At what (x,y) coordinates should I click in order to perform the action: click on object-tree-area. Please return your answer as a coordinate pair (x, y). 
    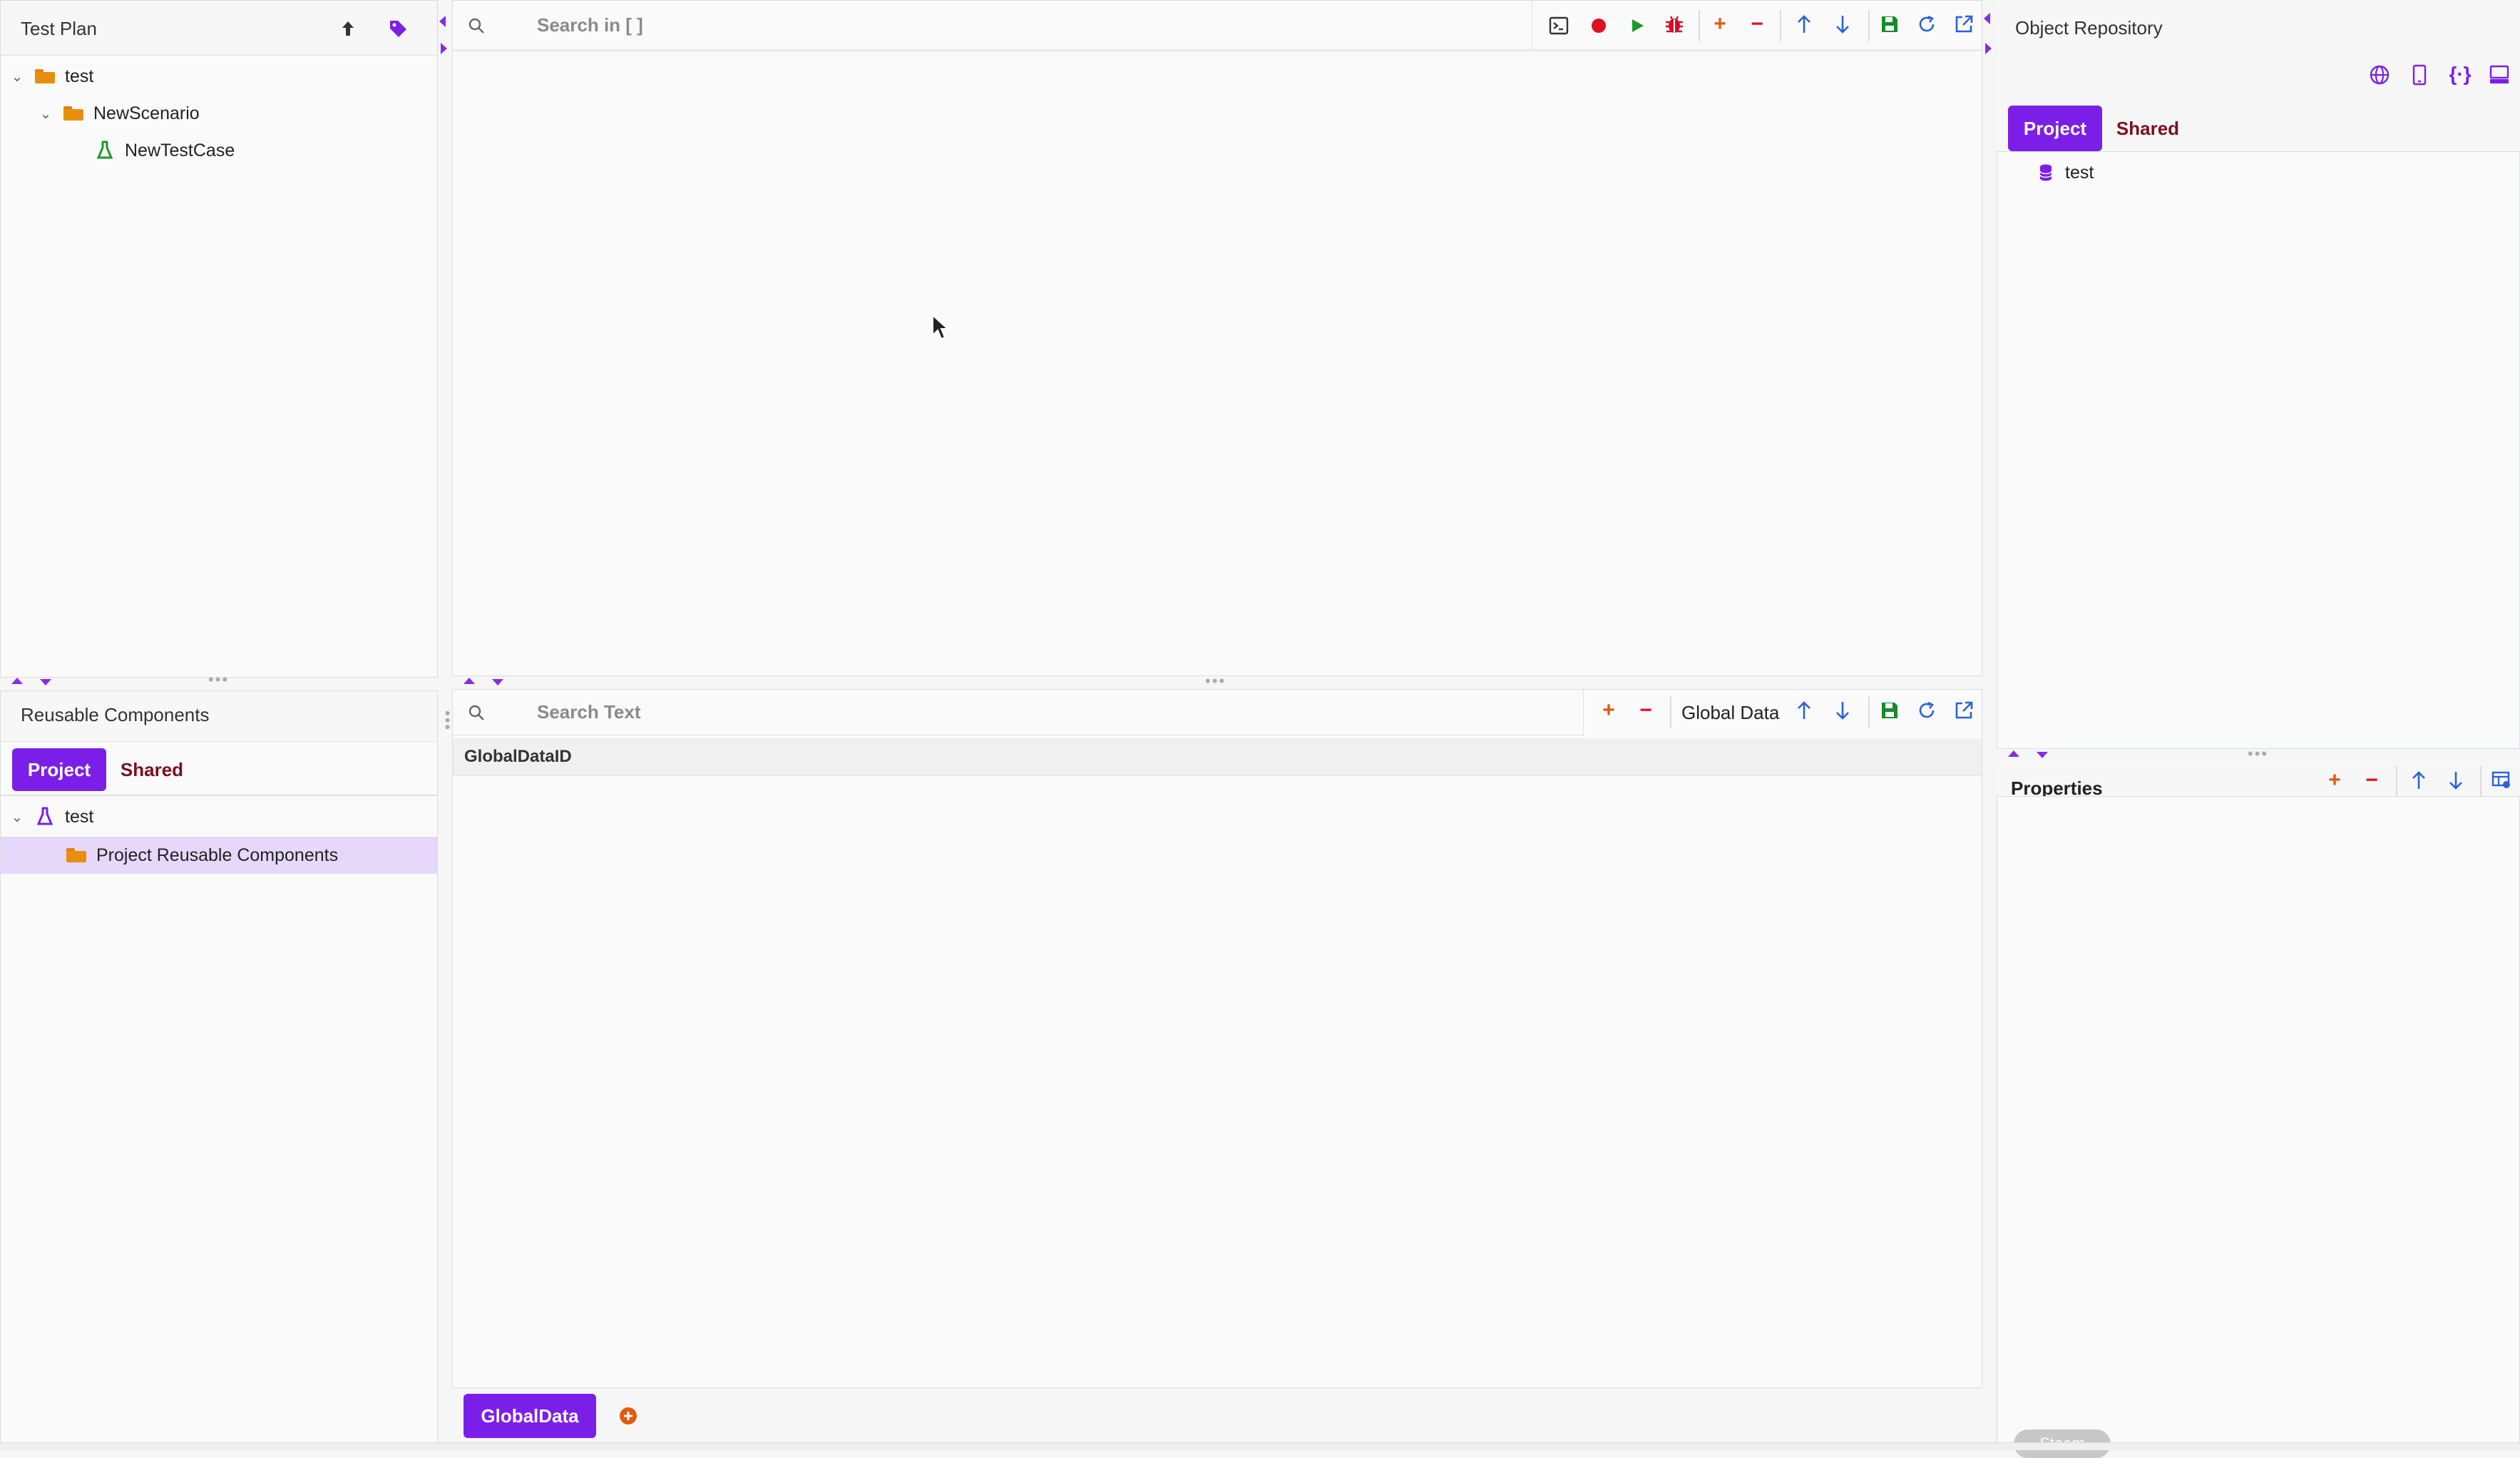
    Looking at the image, I should click on (2258, 450).